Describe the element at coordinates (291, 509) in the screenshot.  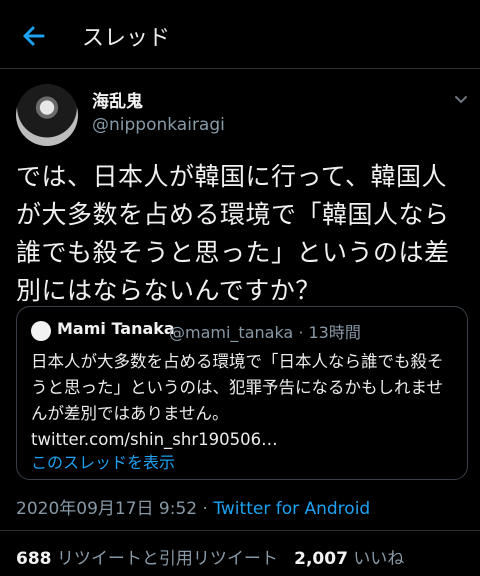
I see `source-link: Twitter for Android` at that location.